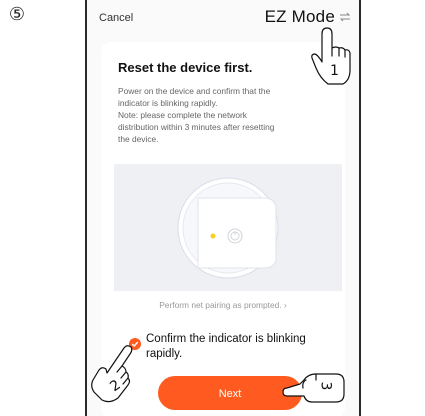  What do you see at coordinates (185, 67) in the screenshot?
I see `page-title: Reset the device first.` at bounding box center [185, 67].